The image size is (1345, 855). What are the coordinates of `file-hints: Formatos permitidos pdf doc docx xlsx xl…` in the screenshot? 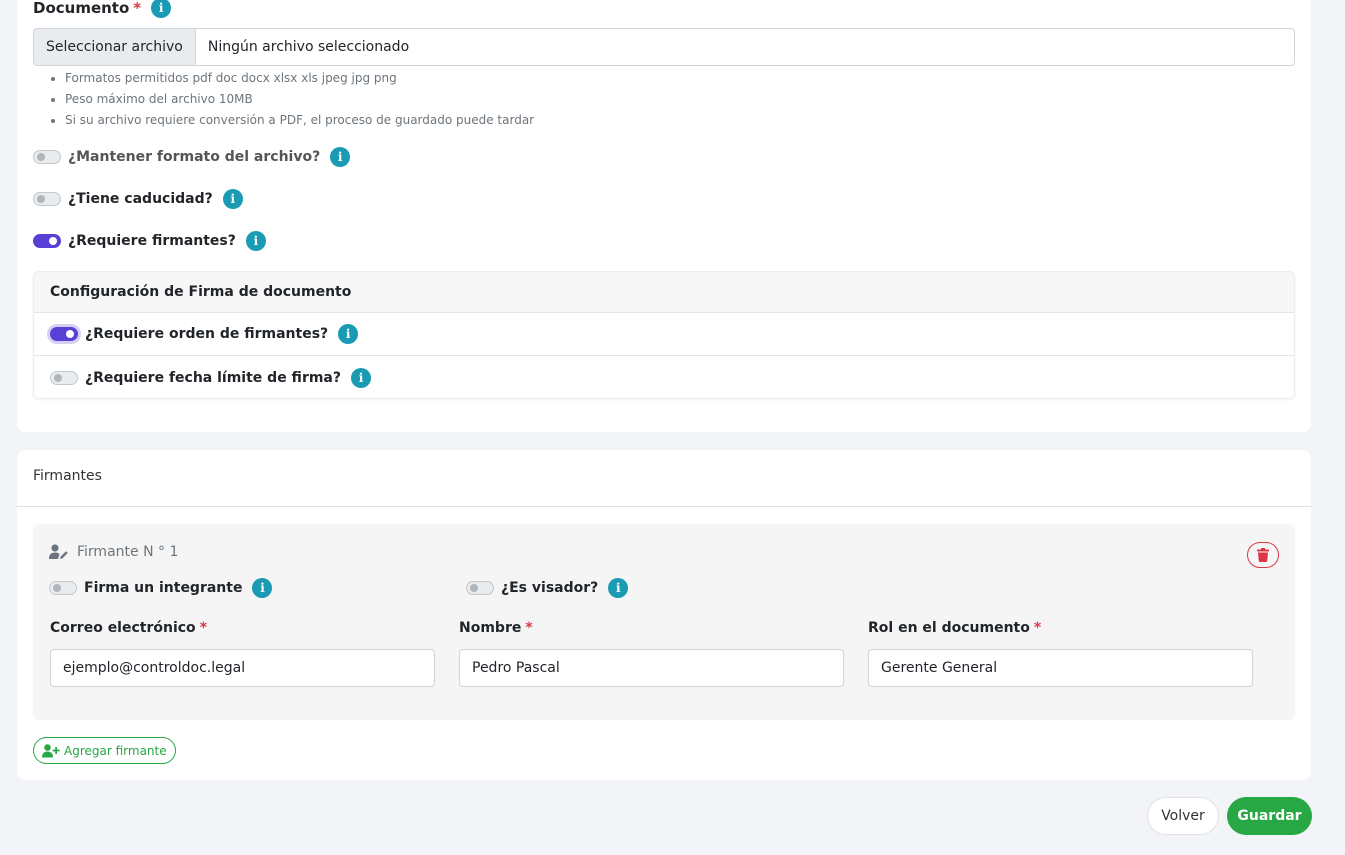 It's located at (299, 99).